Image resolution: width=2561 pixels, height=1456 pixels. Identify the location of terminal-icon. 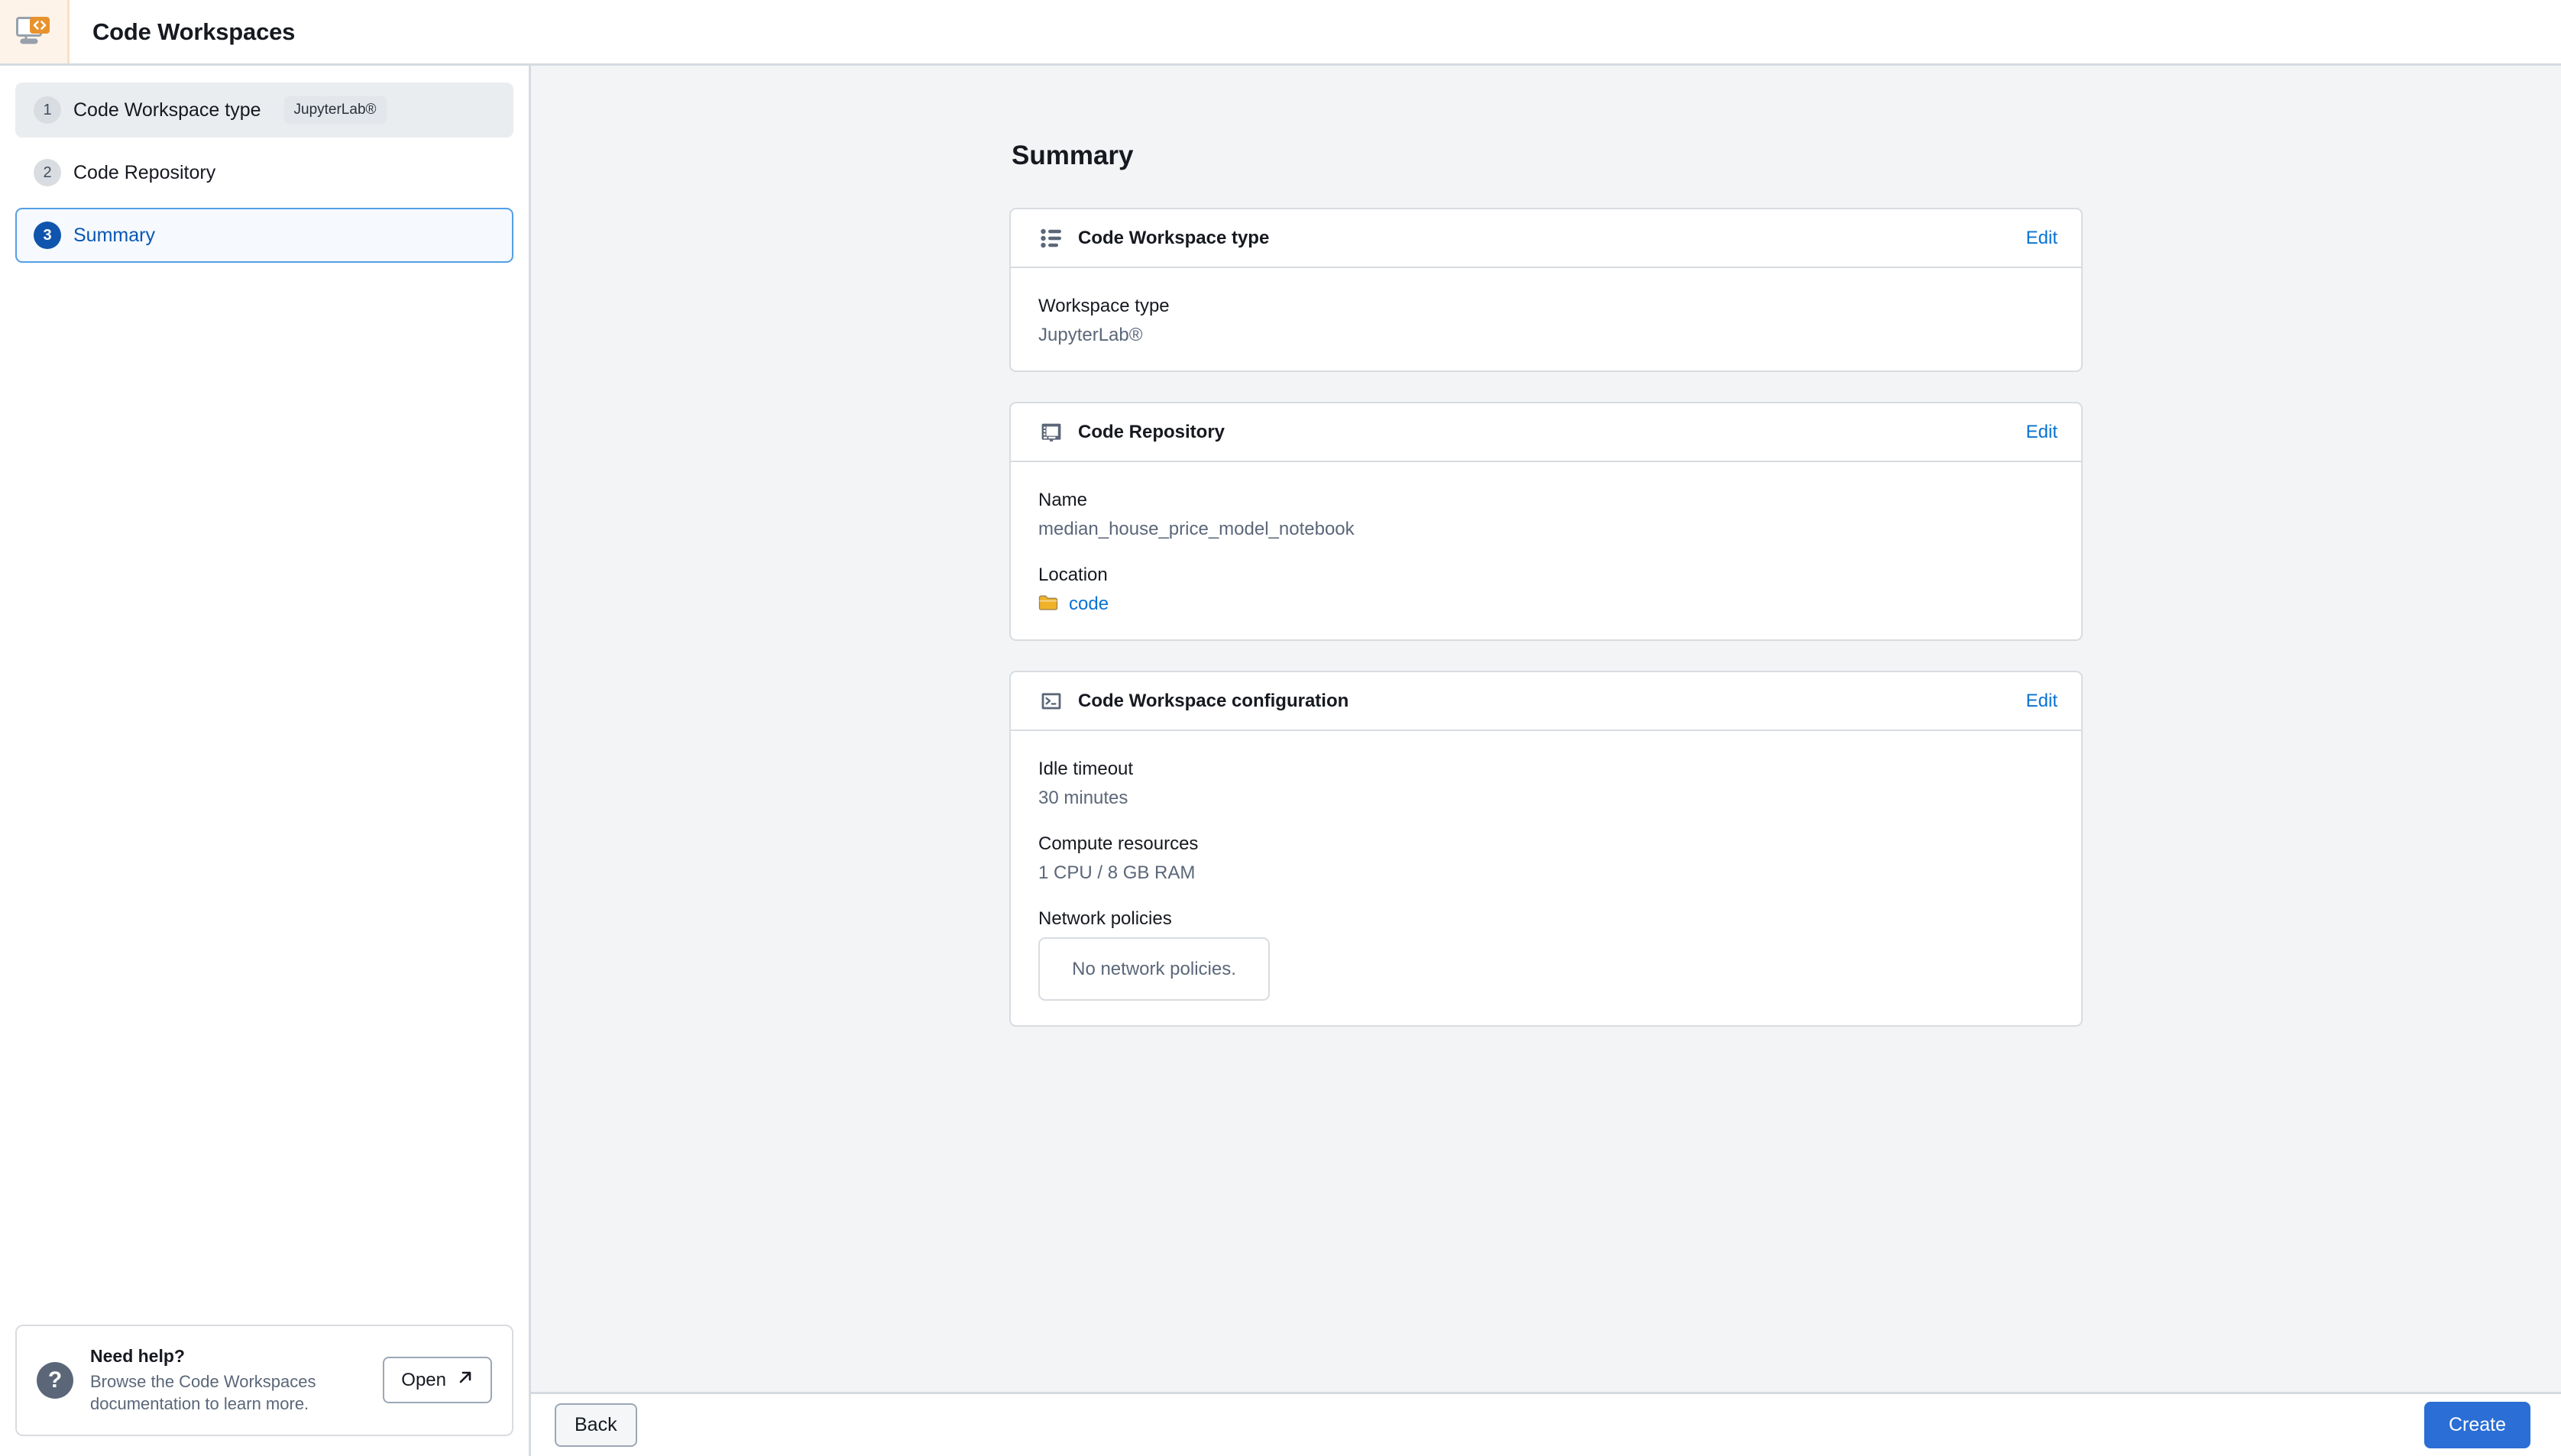
(1051, 701).